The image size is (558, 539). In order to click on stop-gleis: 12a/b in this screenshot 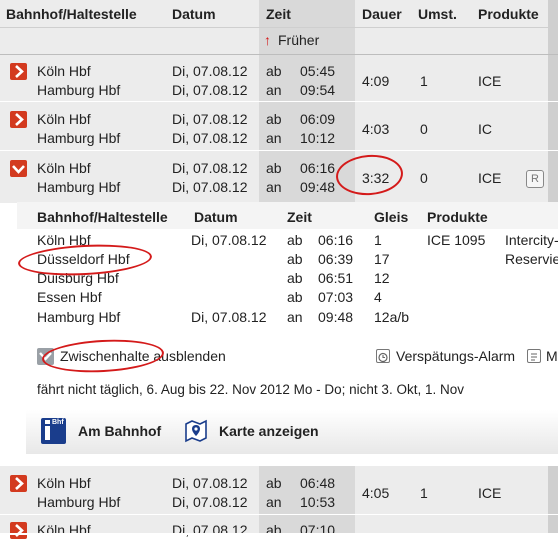, I will do `click(392, 317)`.